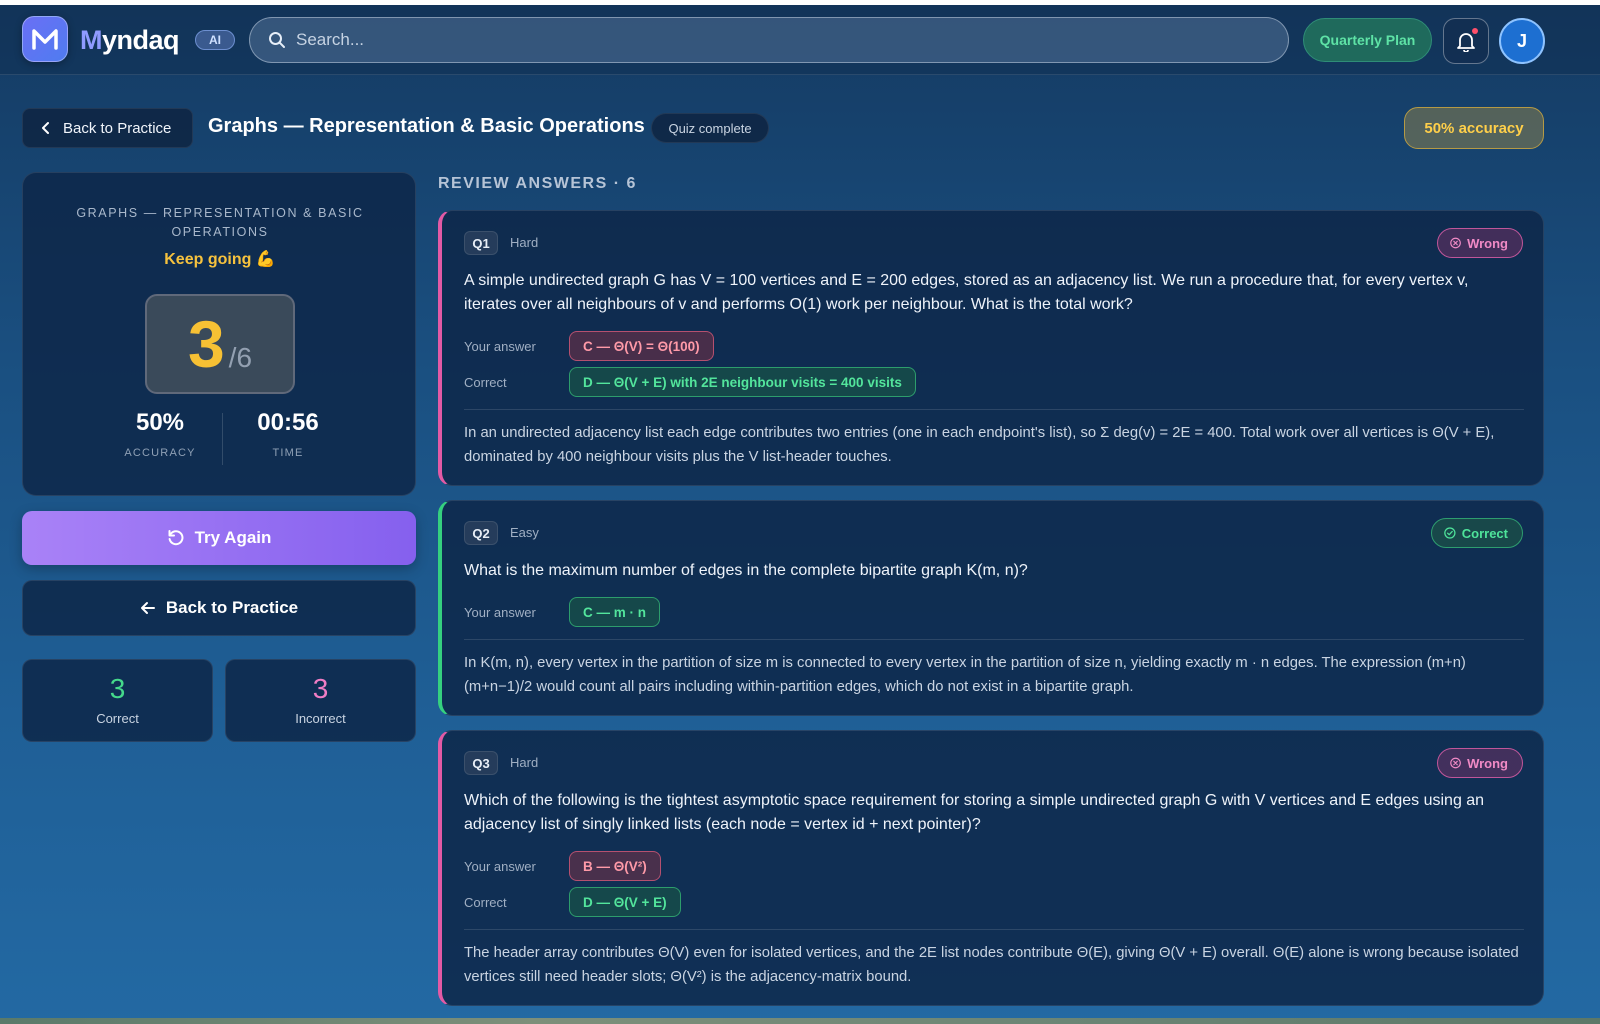 The image size is (1600, 1024). I want to click on notification-dot, so click(1475, 31).